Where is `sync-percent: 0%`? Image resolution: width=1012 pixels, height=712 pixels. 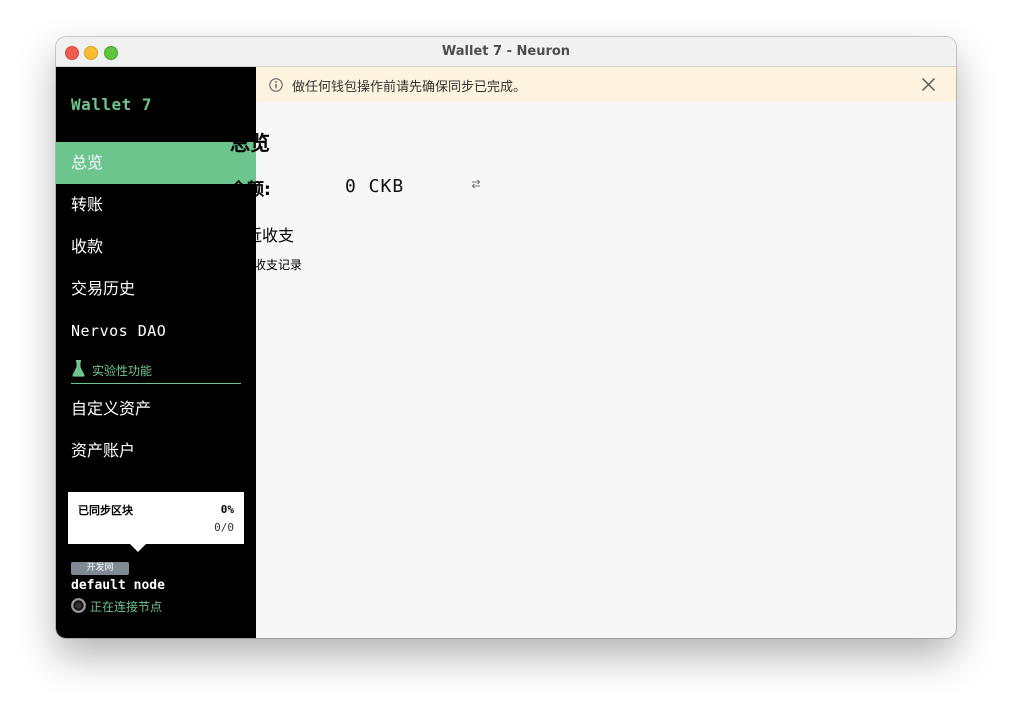 sync-percent: 0% is located at coordinates (227, 509).